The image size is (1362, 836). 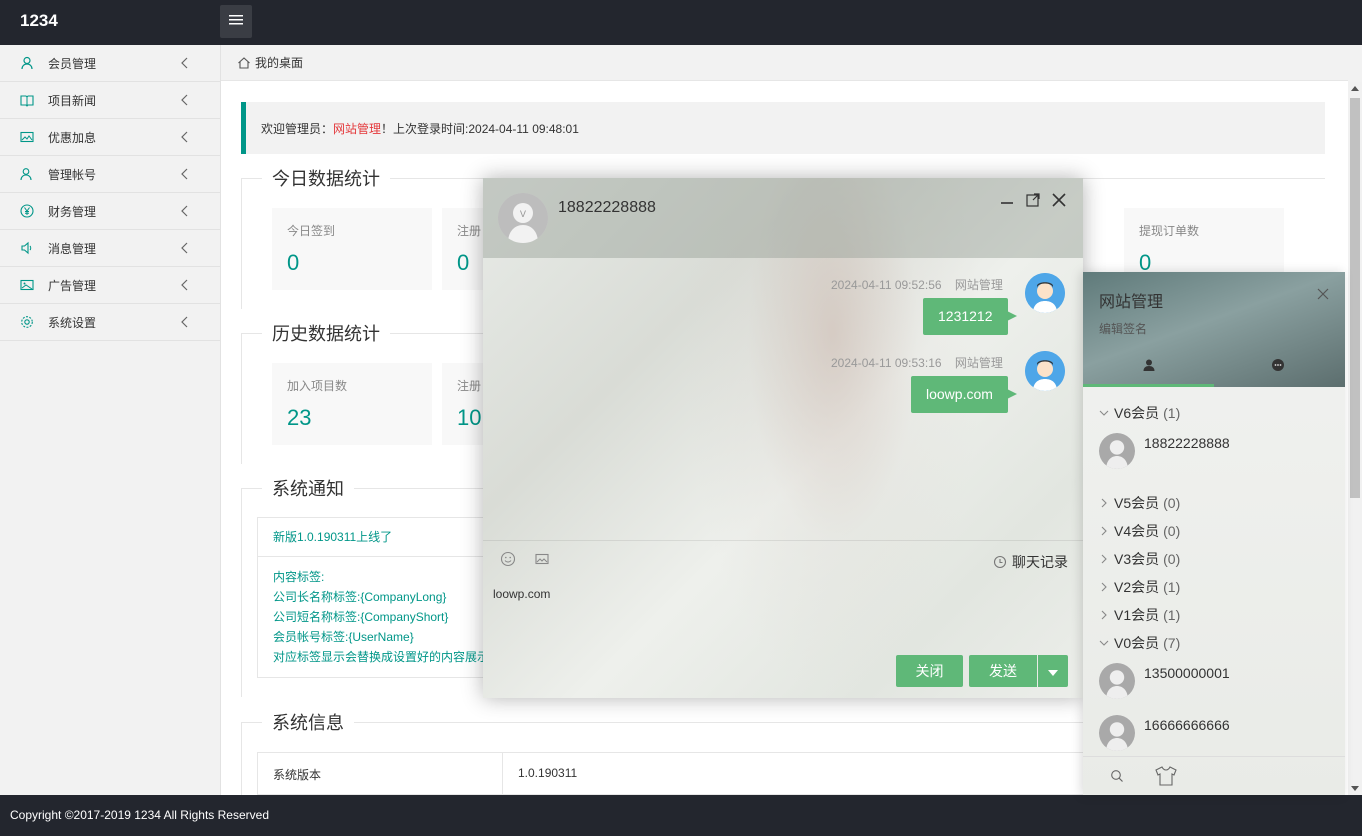 I want to click on group-name: V2会员, so click(x=1137, y=587).